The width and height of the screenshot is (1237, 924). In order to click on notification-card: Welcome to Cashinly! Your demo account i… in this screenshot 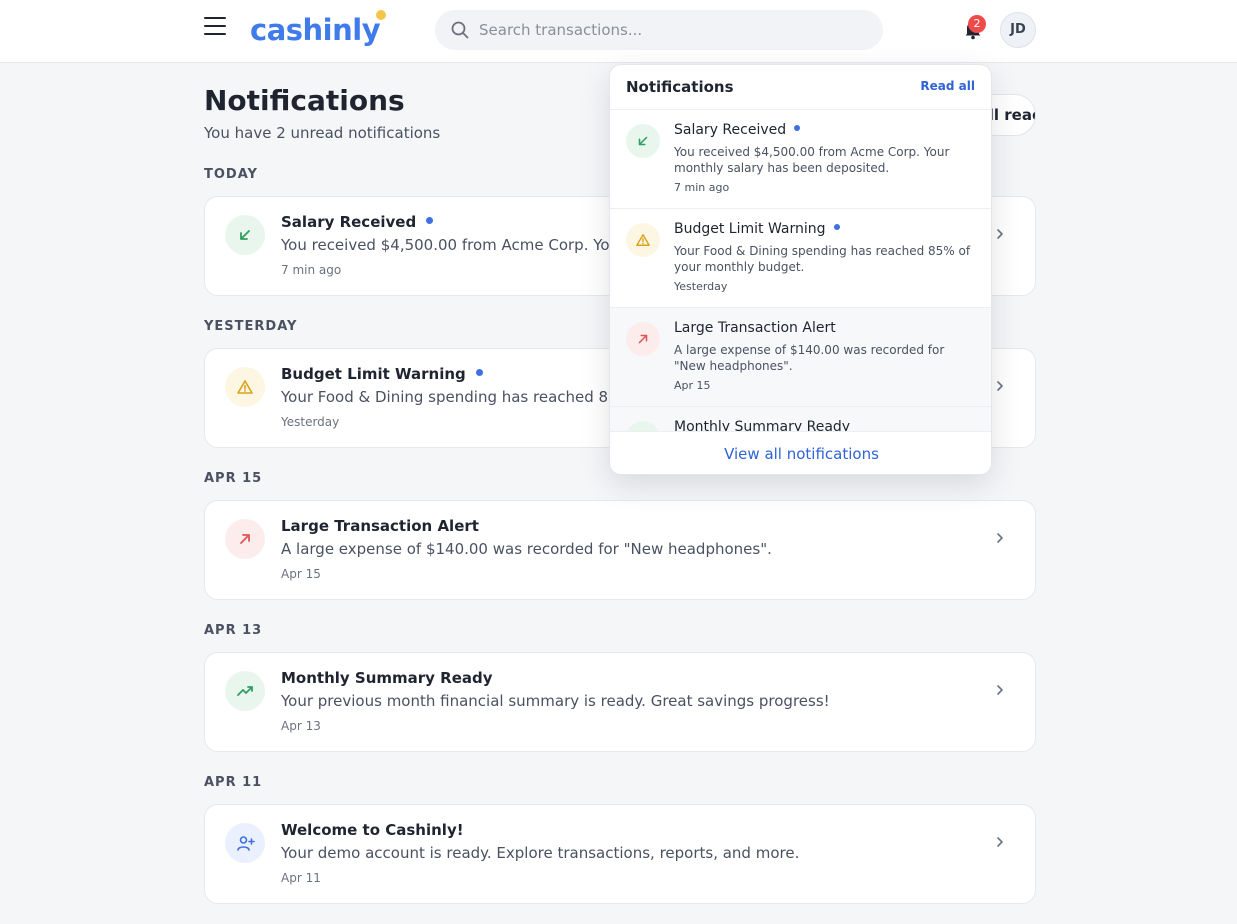, I will do `click(620, 854)`.